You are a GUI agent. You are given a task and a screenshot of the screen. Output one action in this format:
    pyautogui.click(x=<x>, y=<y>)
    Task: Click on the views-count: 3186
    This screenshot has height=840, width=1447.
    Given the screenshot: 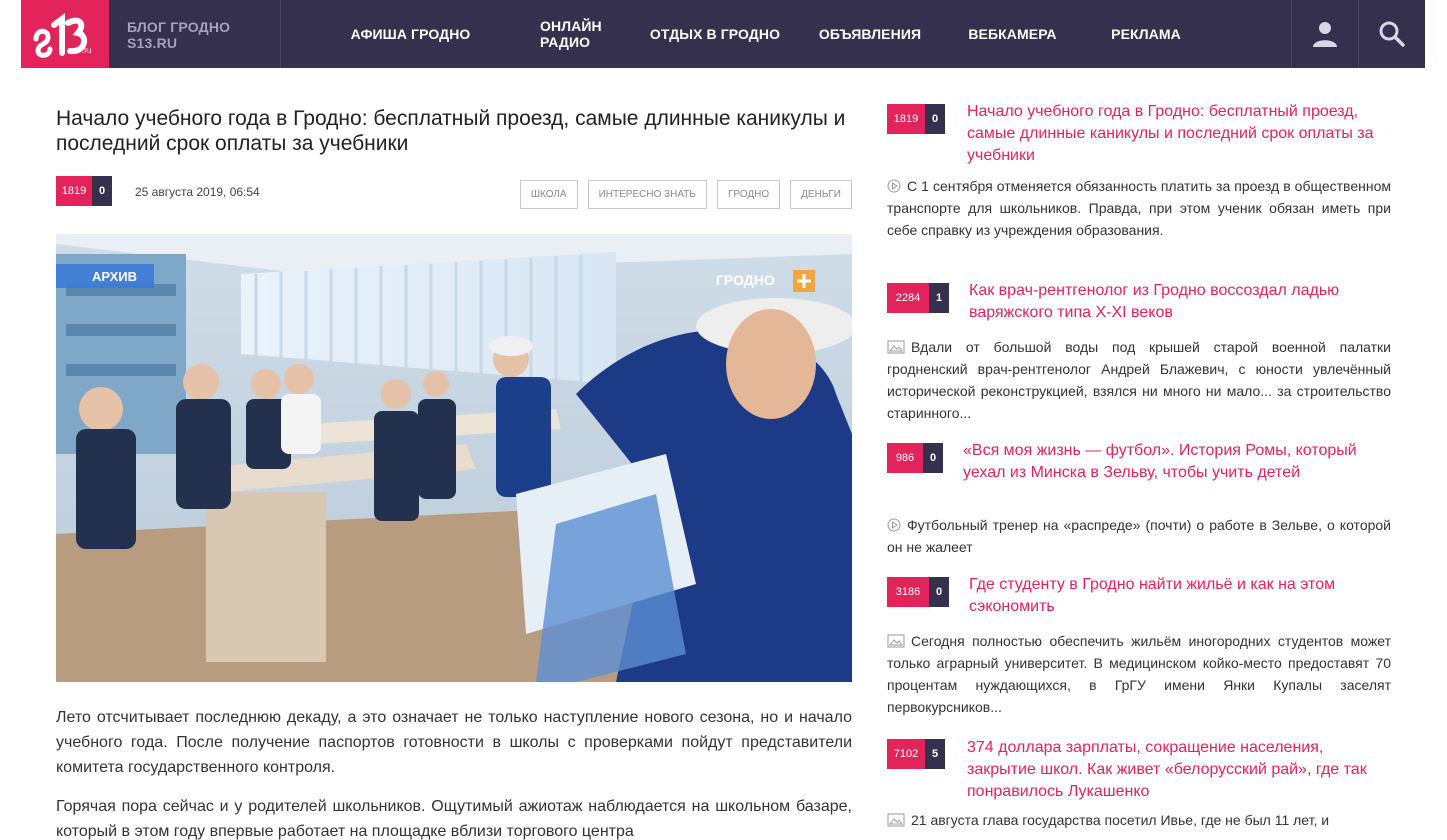 What is the action you would take?
    pyautogui.click(x=908, y=592)
    